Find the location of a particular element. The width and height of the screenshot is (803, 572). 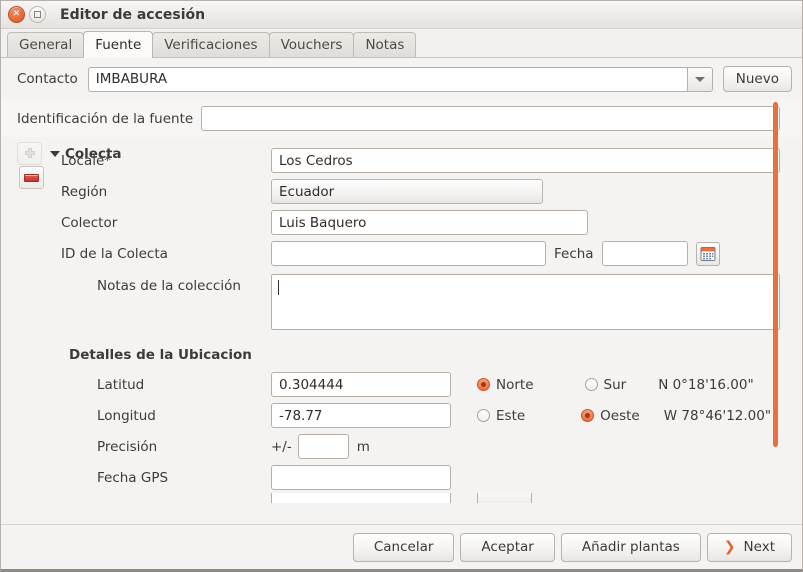

clipped-row is located at coordinates (401, 498).